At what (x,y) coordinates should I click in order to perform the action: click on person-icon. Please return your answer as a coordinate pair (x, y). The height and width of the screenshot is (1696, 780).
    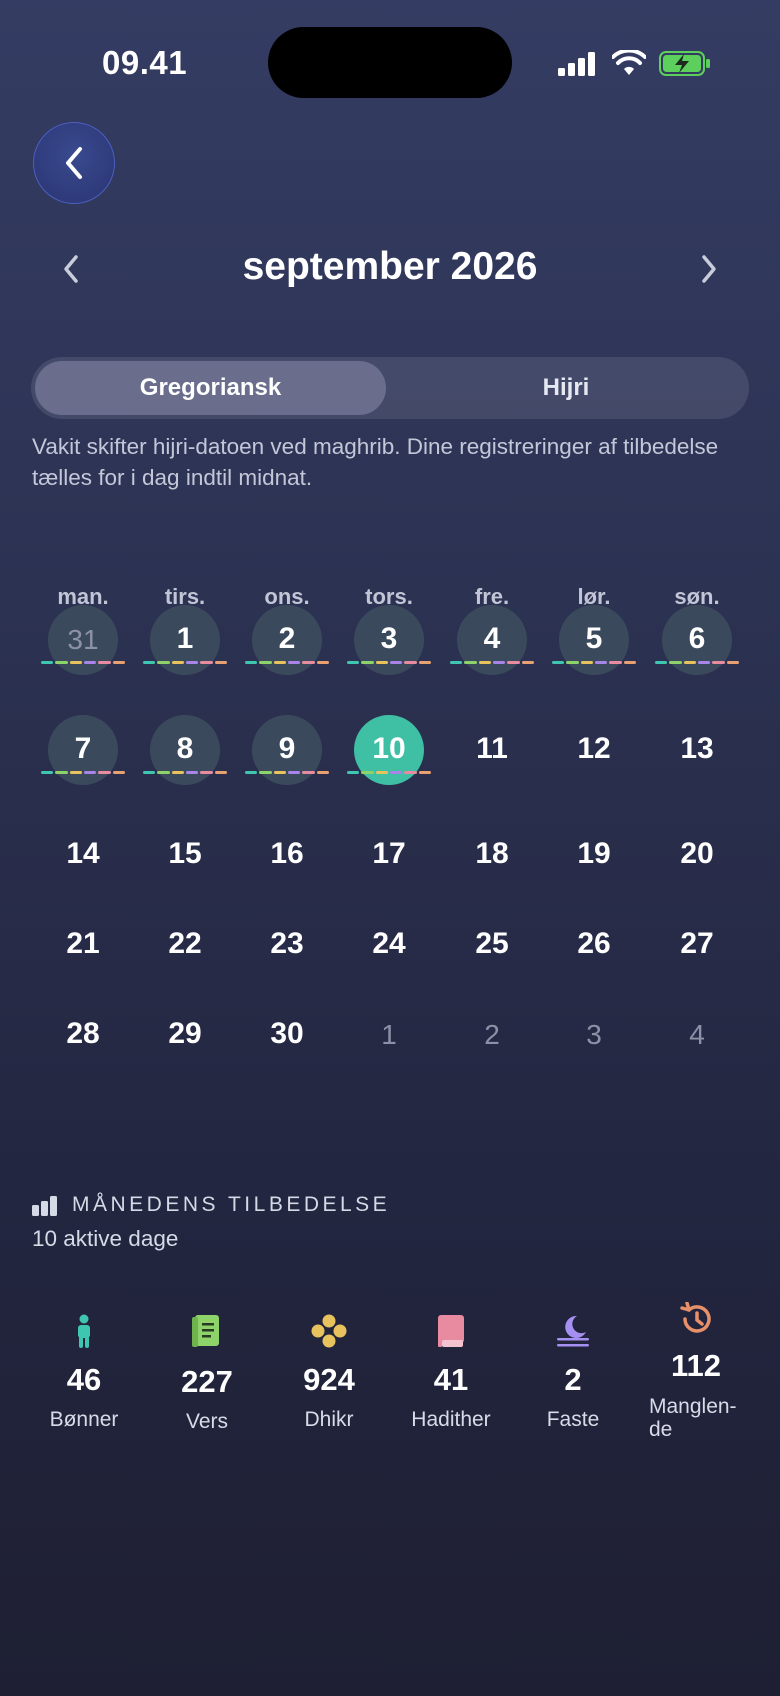
    Looking at the image, I should click on (84, 1331).